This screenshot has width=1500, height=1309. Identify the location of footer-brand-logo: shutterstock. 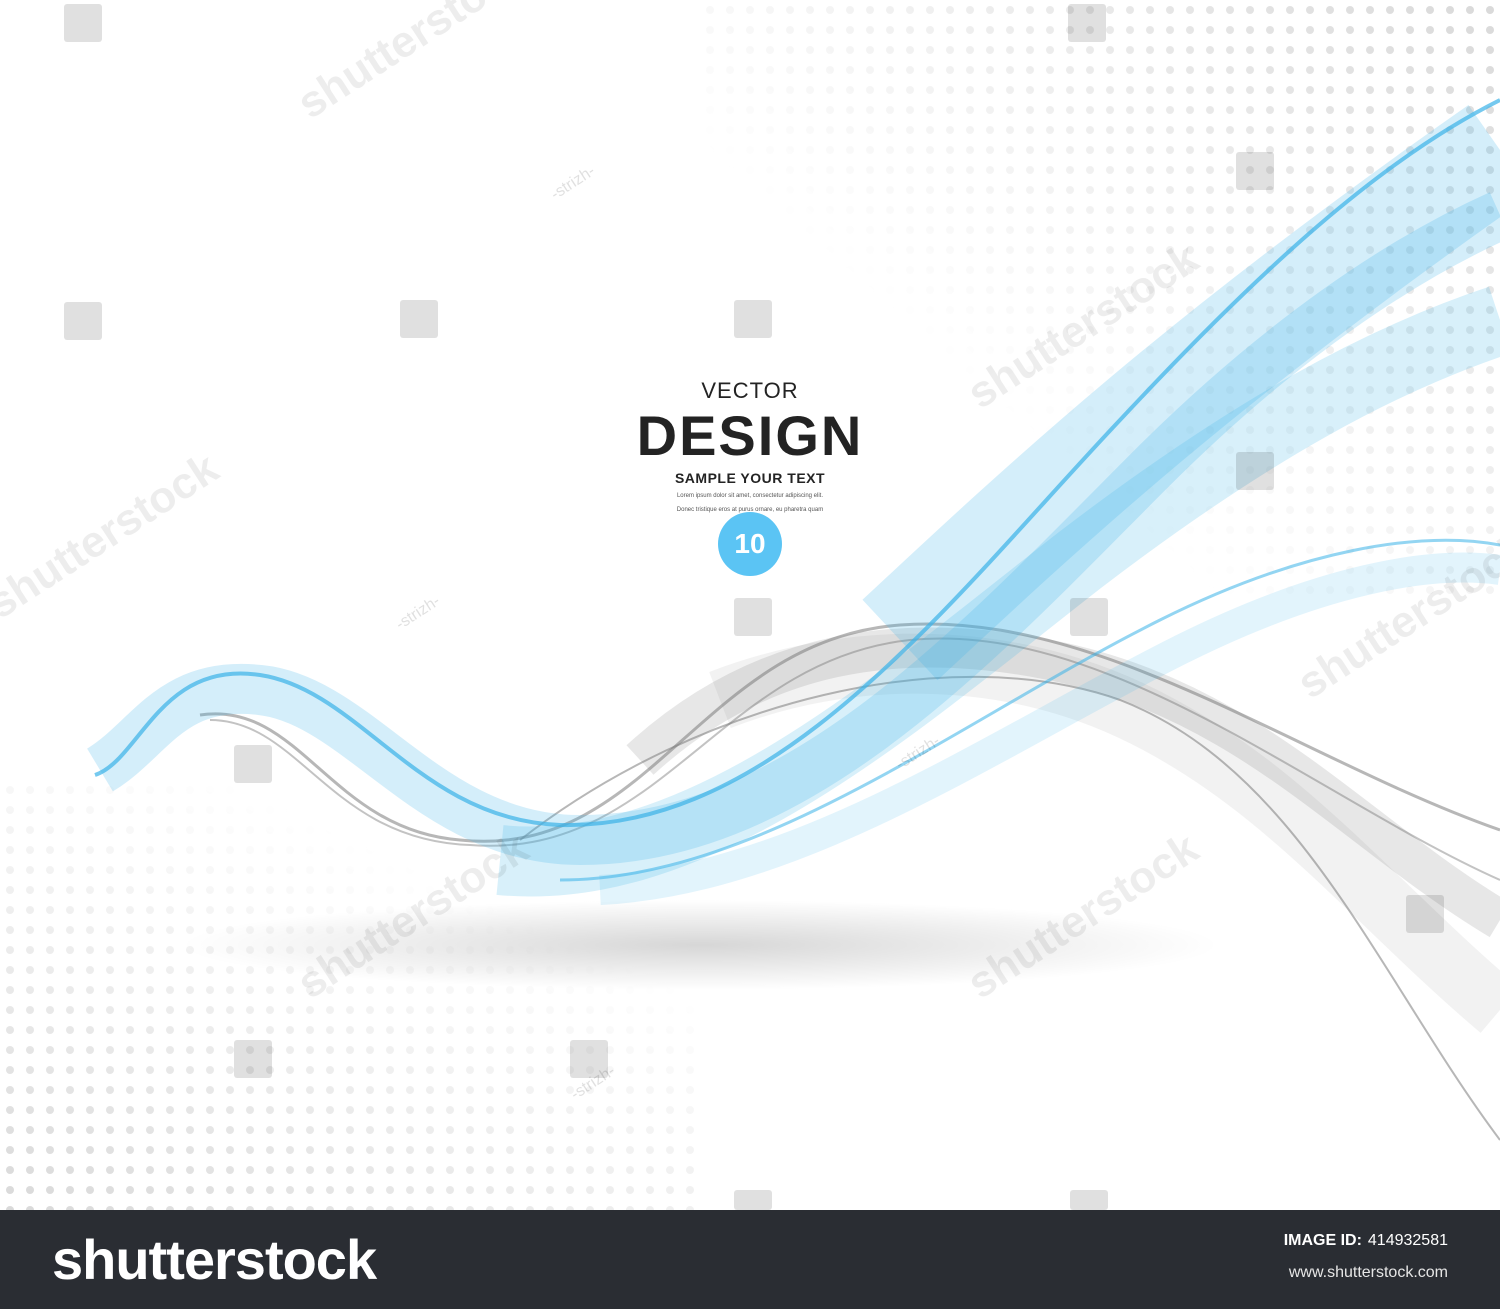
(214, 1260).